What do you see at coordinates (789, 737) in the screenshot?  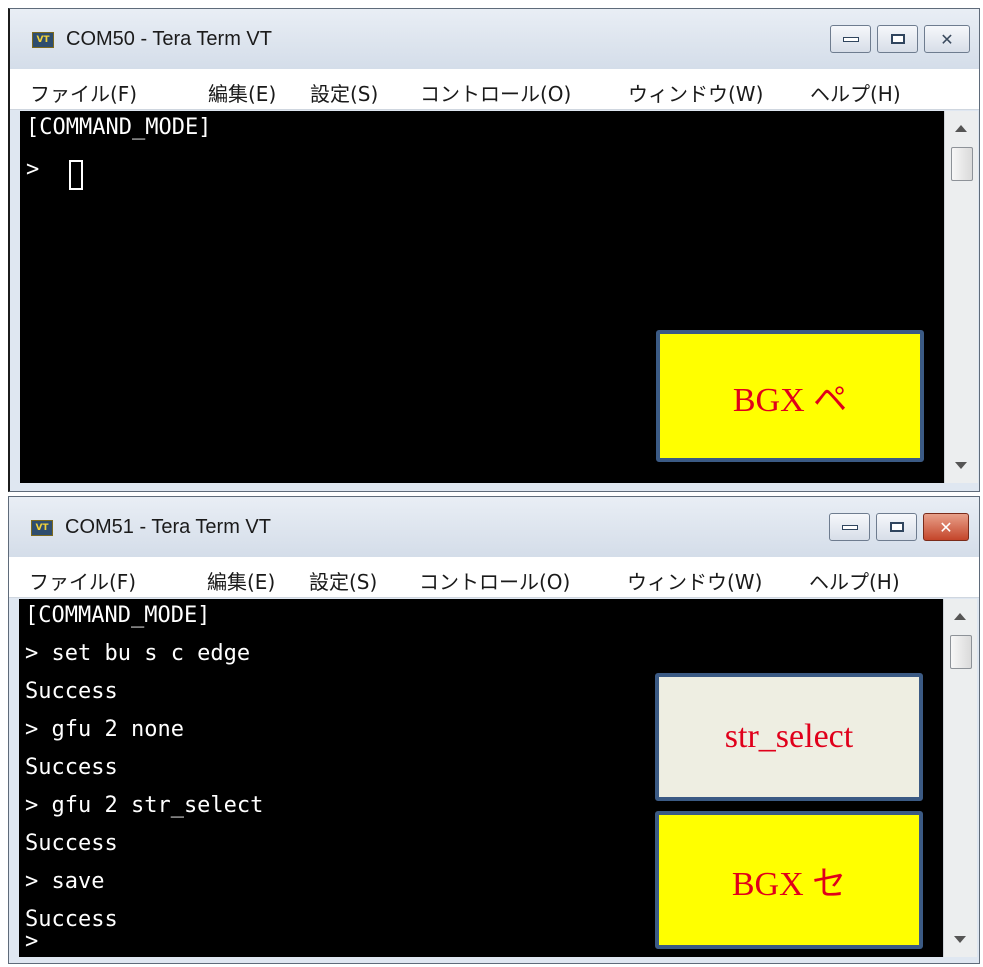 I see `callout-str-select: str_select` at bounding box center [789, 737].